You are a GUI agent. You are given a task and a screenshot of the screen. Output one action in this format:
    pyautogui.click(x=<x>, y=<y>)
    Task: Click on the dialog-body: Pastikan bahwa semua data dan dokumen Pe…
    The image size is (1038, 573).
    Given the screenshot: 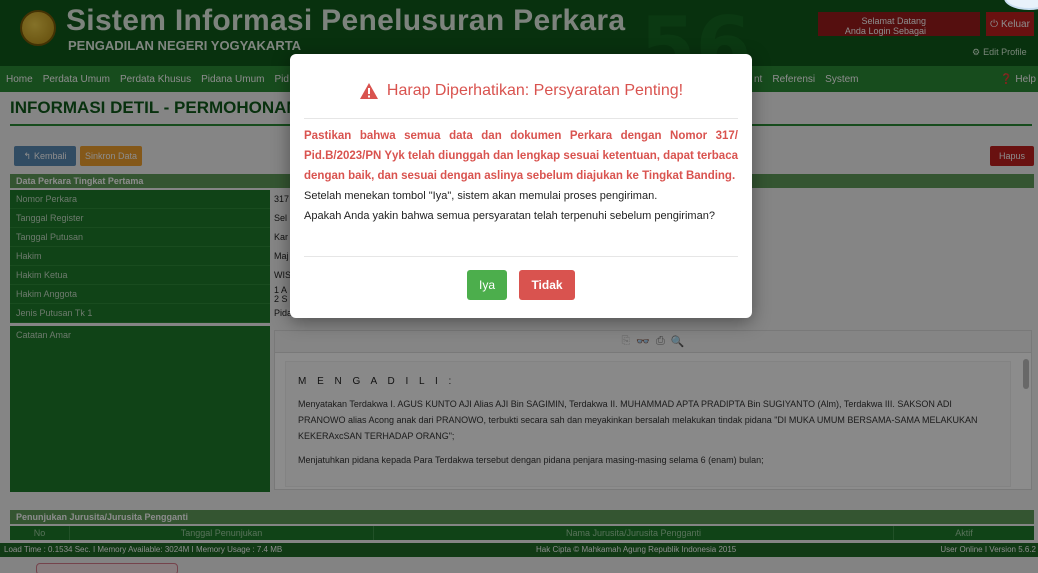 What is the action you would take?
    pyautogui.click(x=521, y=176)
    